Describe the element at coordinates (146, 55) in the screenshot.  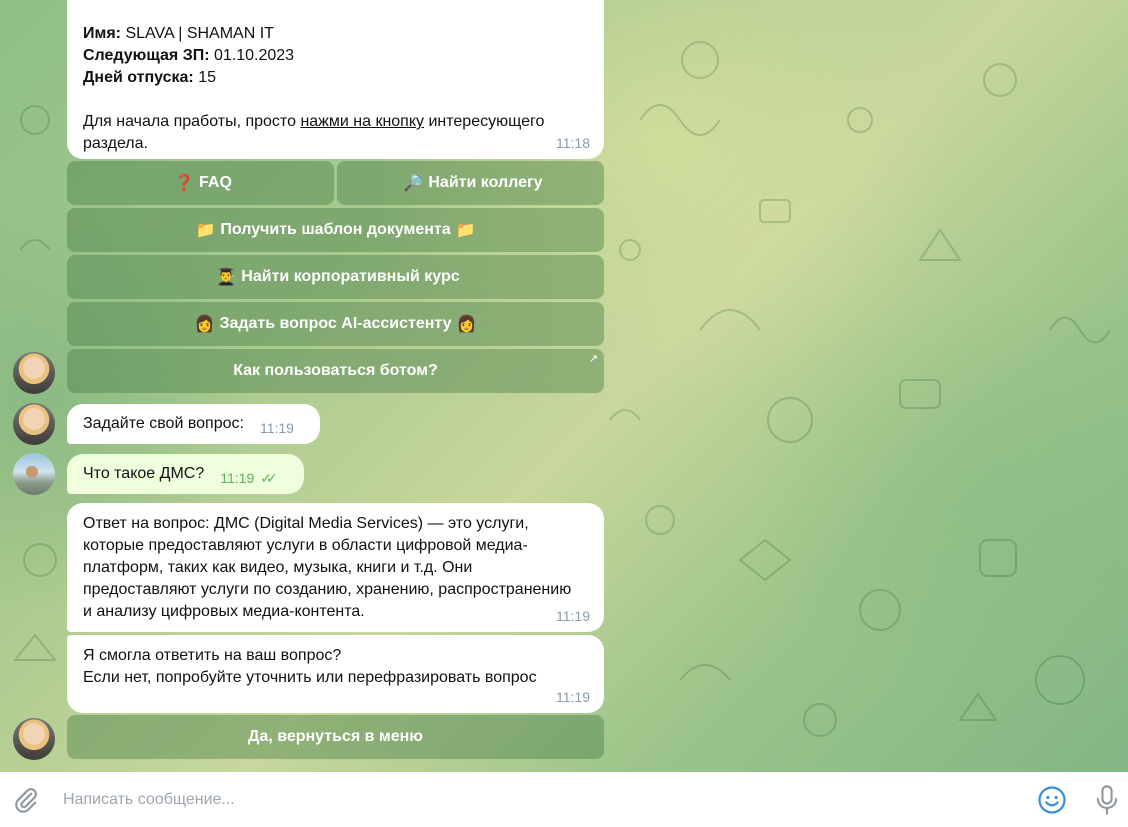
I see `salary-label: Следующая ЗП:` at that location.